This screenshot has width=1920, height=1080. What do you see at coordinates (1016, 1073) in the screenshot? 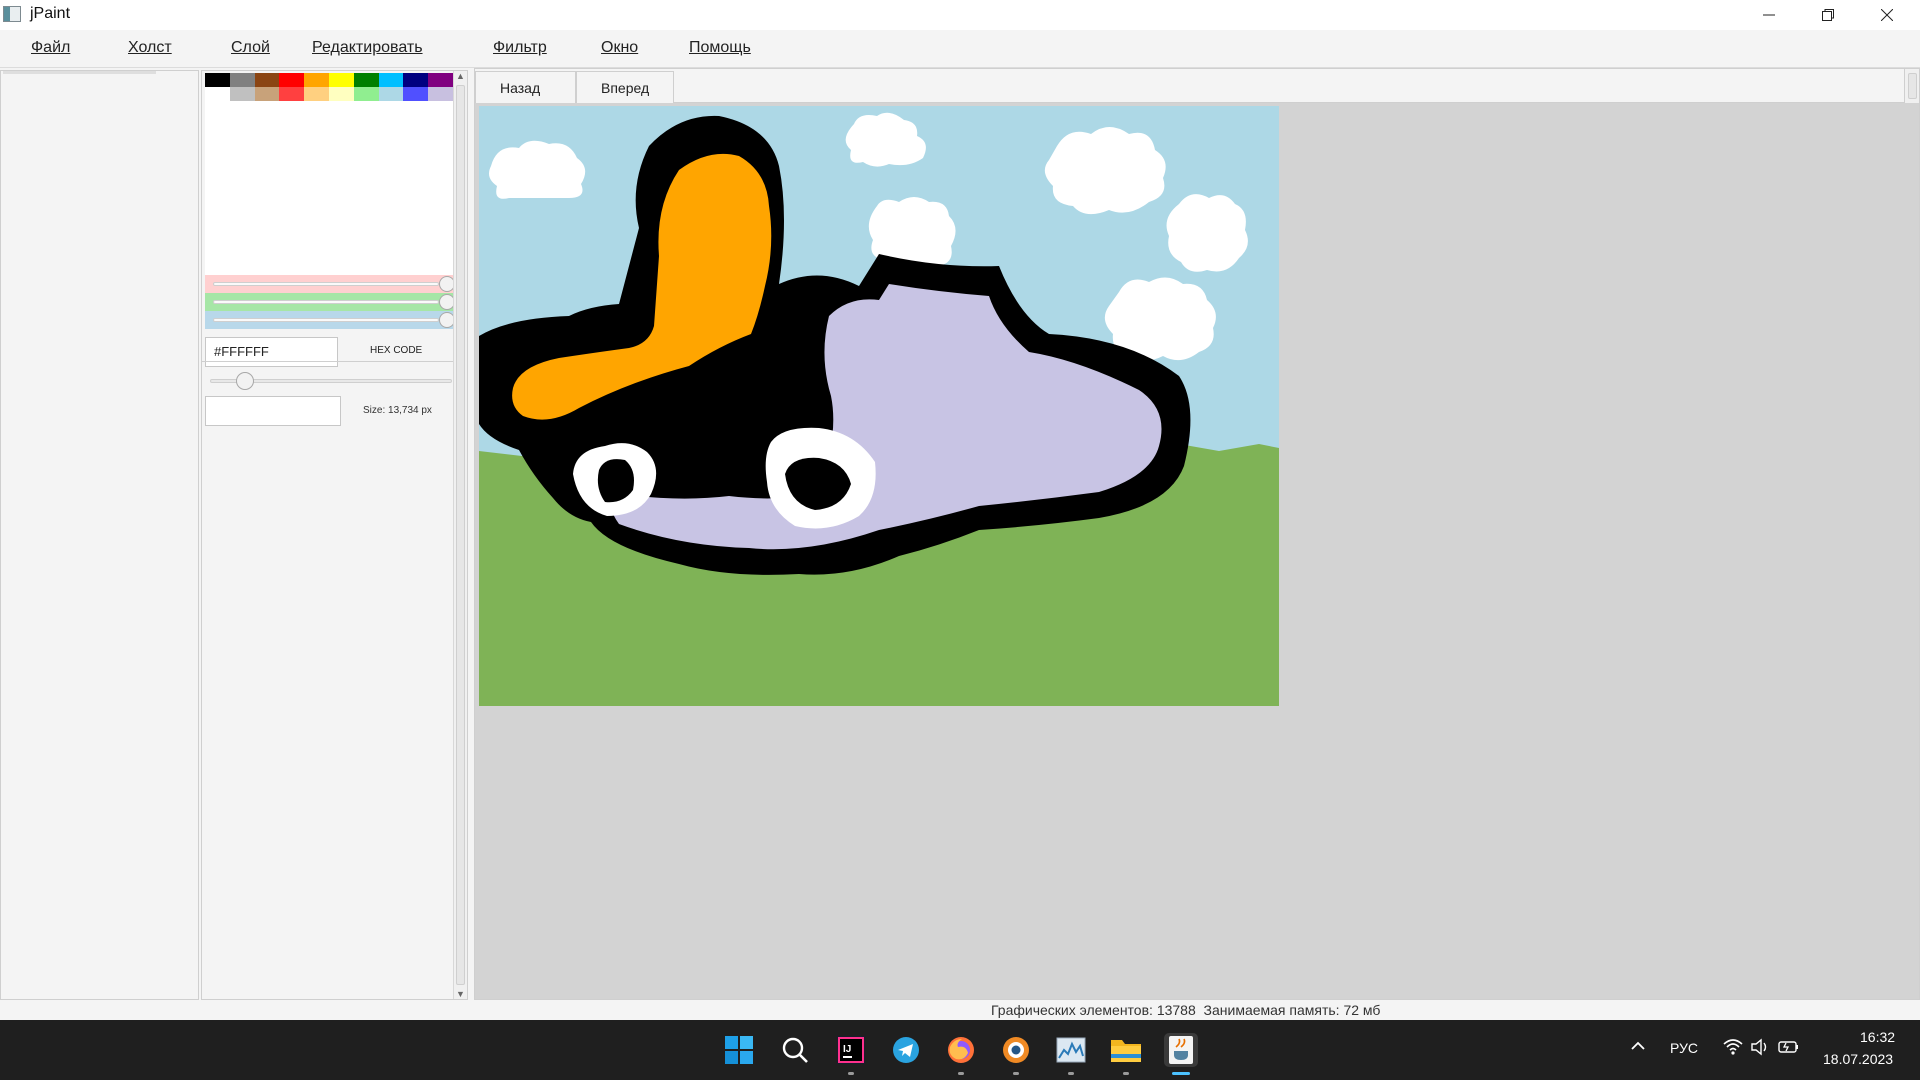
I see `blender-running-indicator` at bounding box center [1016, 1073].